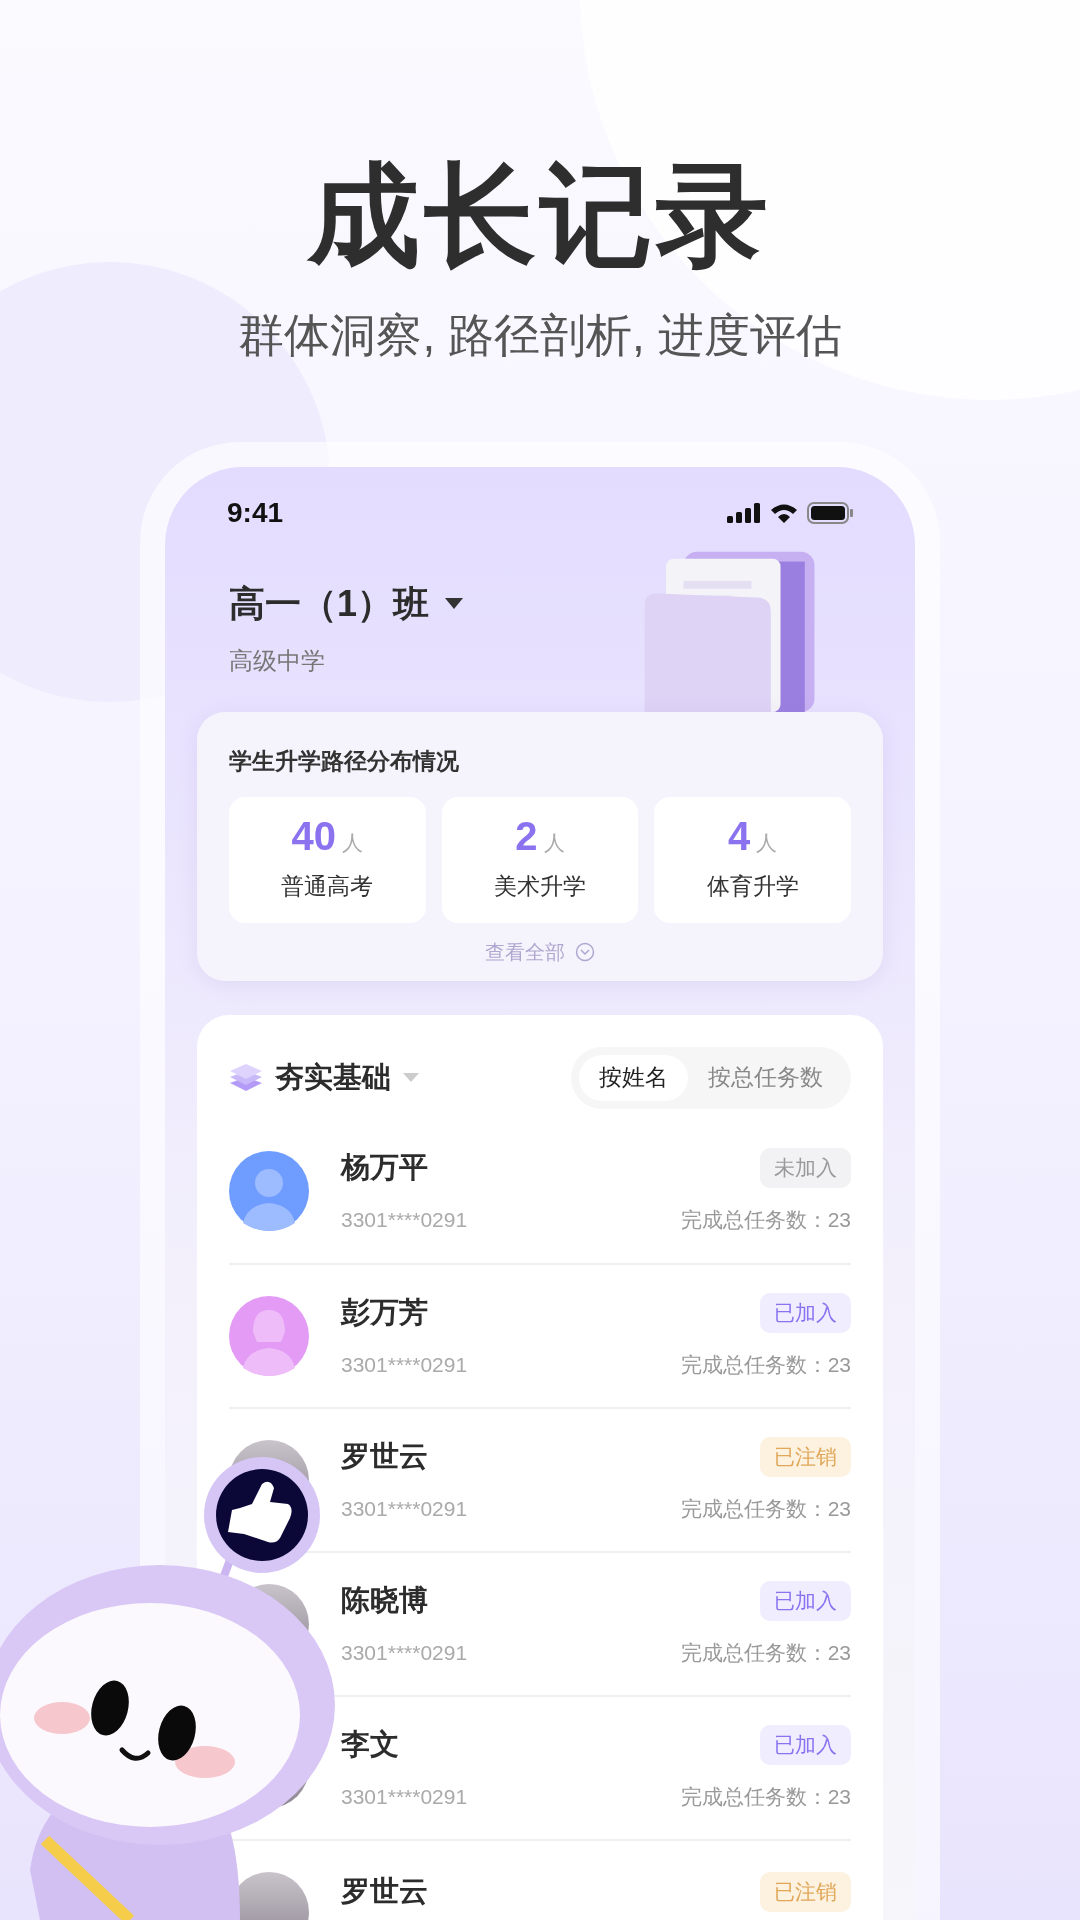  I want to click on stat-label: 美术升学, so click(540, 886).